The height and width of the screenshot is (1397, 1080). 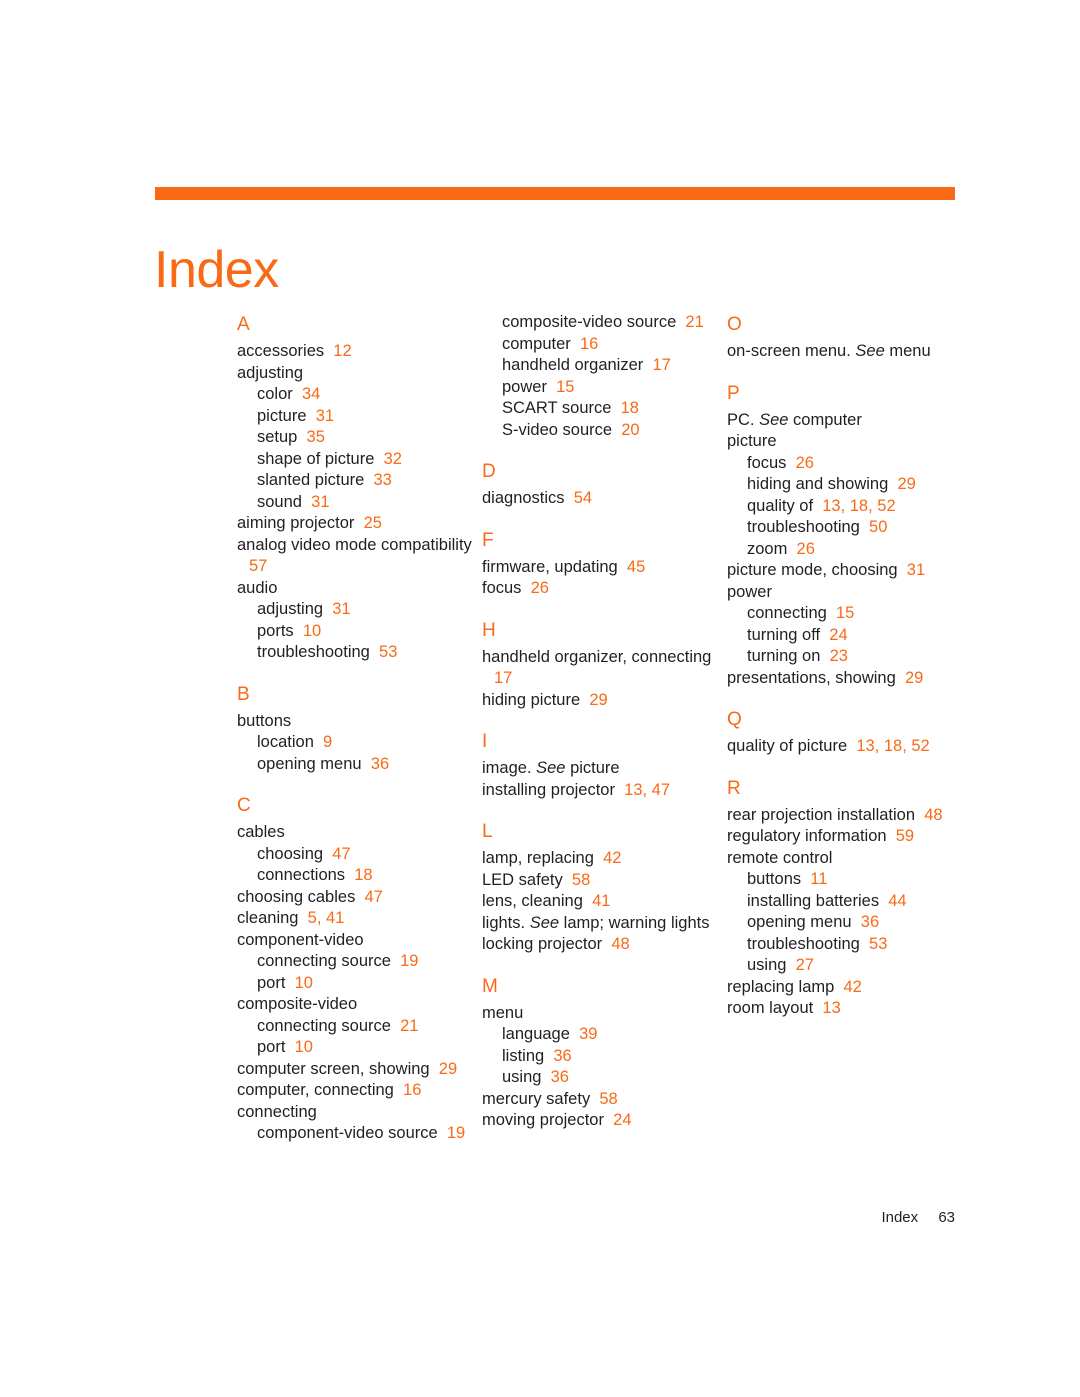 I want to click on index-entry-pages: 45, so click(x=636, y=567).